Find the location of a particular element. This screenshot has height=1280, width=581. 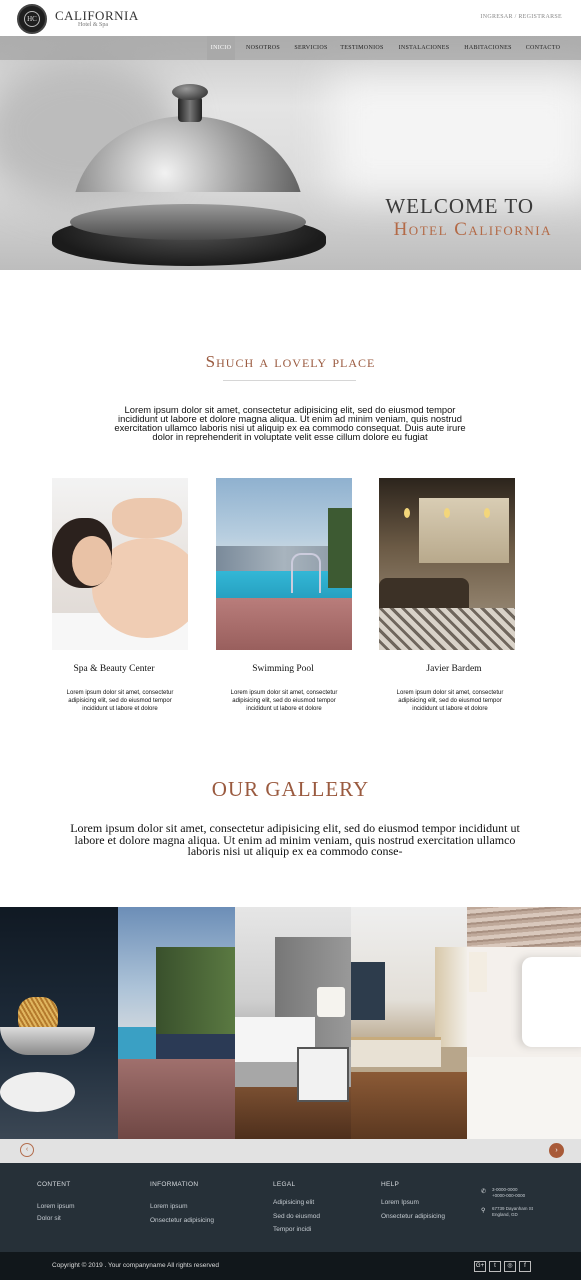

footer-heading-information: INFORMATION is located at coordinates (174, 1184).